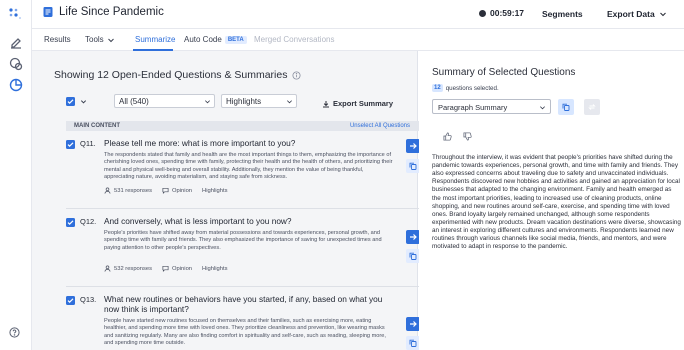 This screenshot has height=350, width=684. I want to click on question-meta: 532 responses Opinion Highlights, so click(165, 268).